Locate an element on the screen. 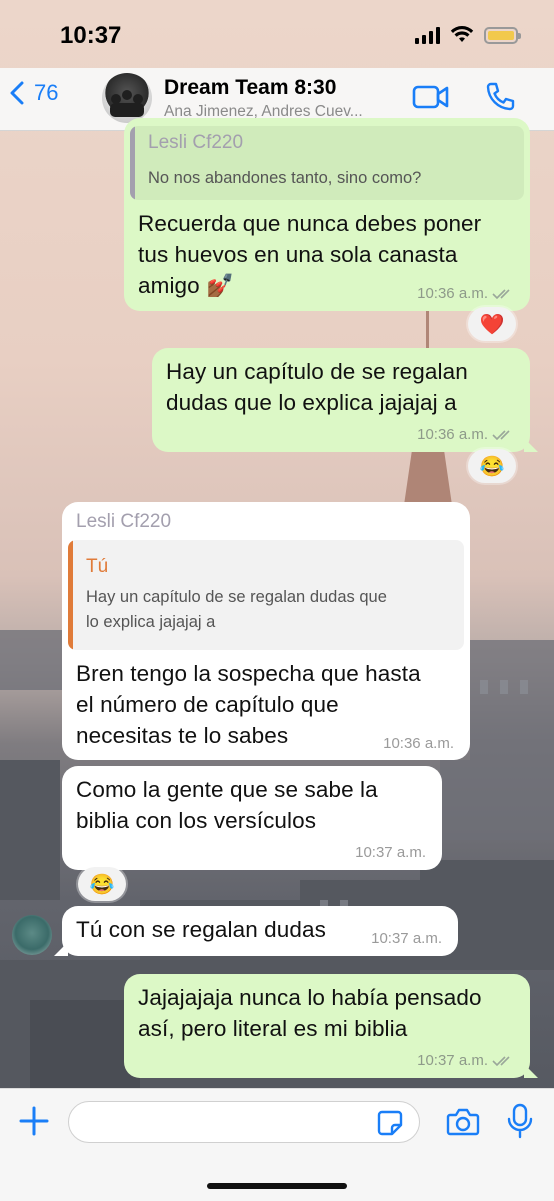 Image resolution: width=554 pixels, height=1201 pixels. message-composer is located at coordinates (277, 1144).